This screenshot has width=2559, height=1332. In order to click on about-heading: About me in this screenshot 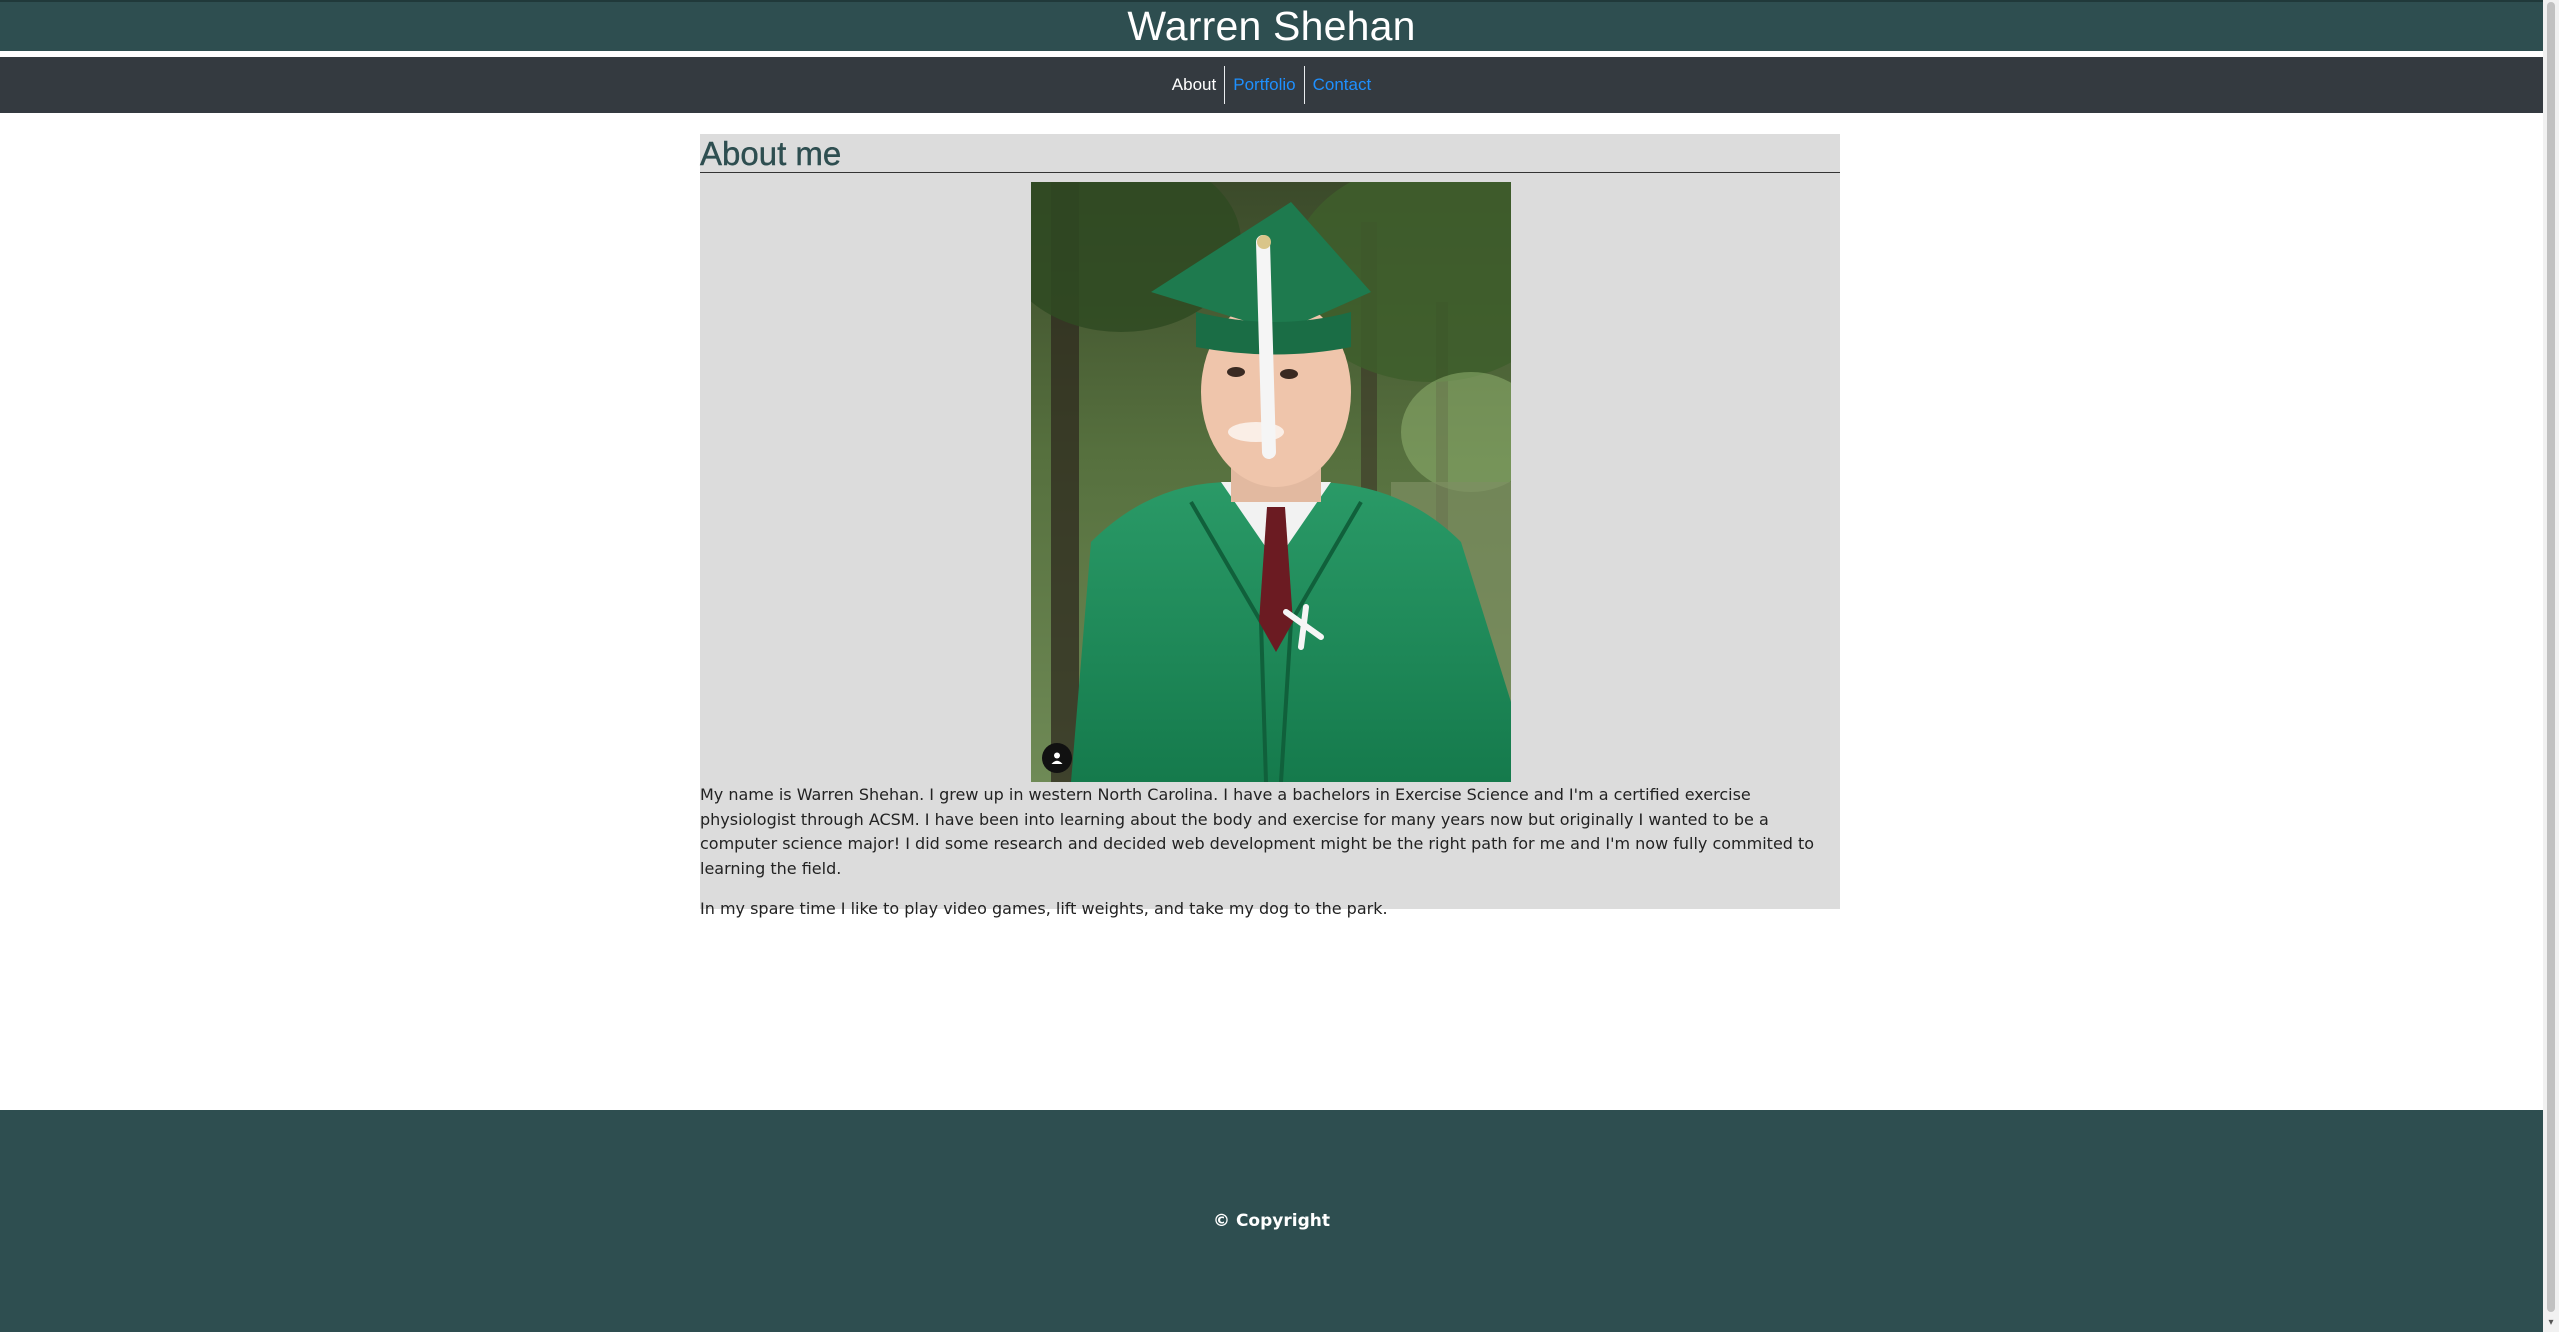, I will do `click(1270, 153)`.